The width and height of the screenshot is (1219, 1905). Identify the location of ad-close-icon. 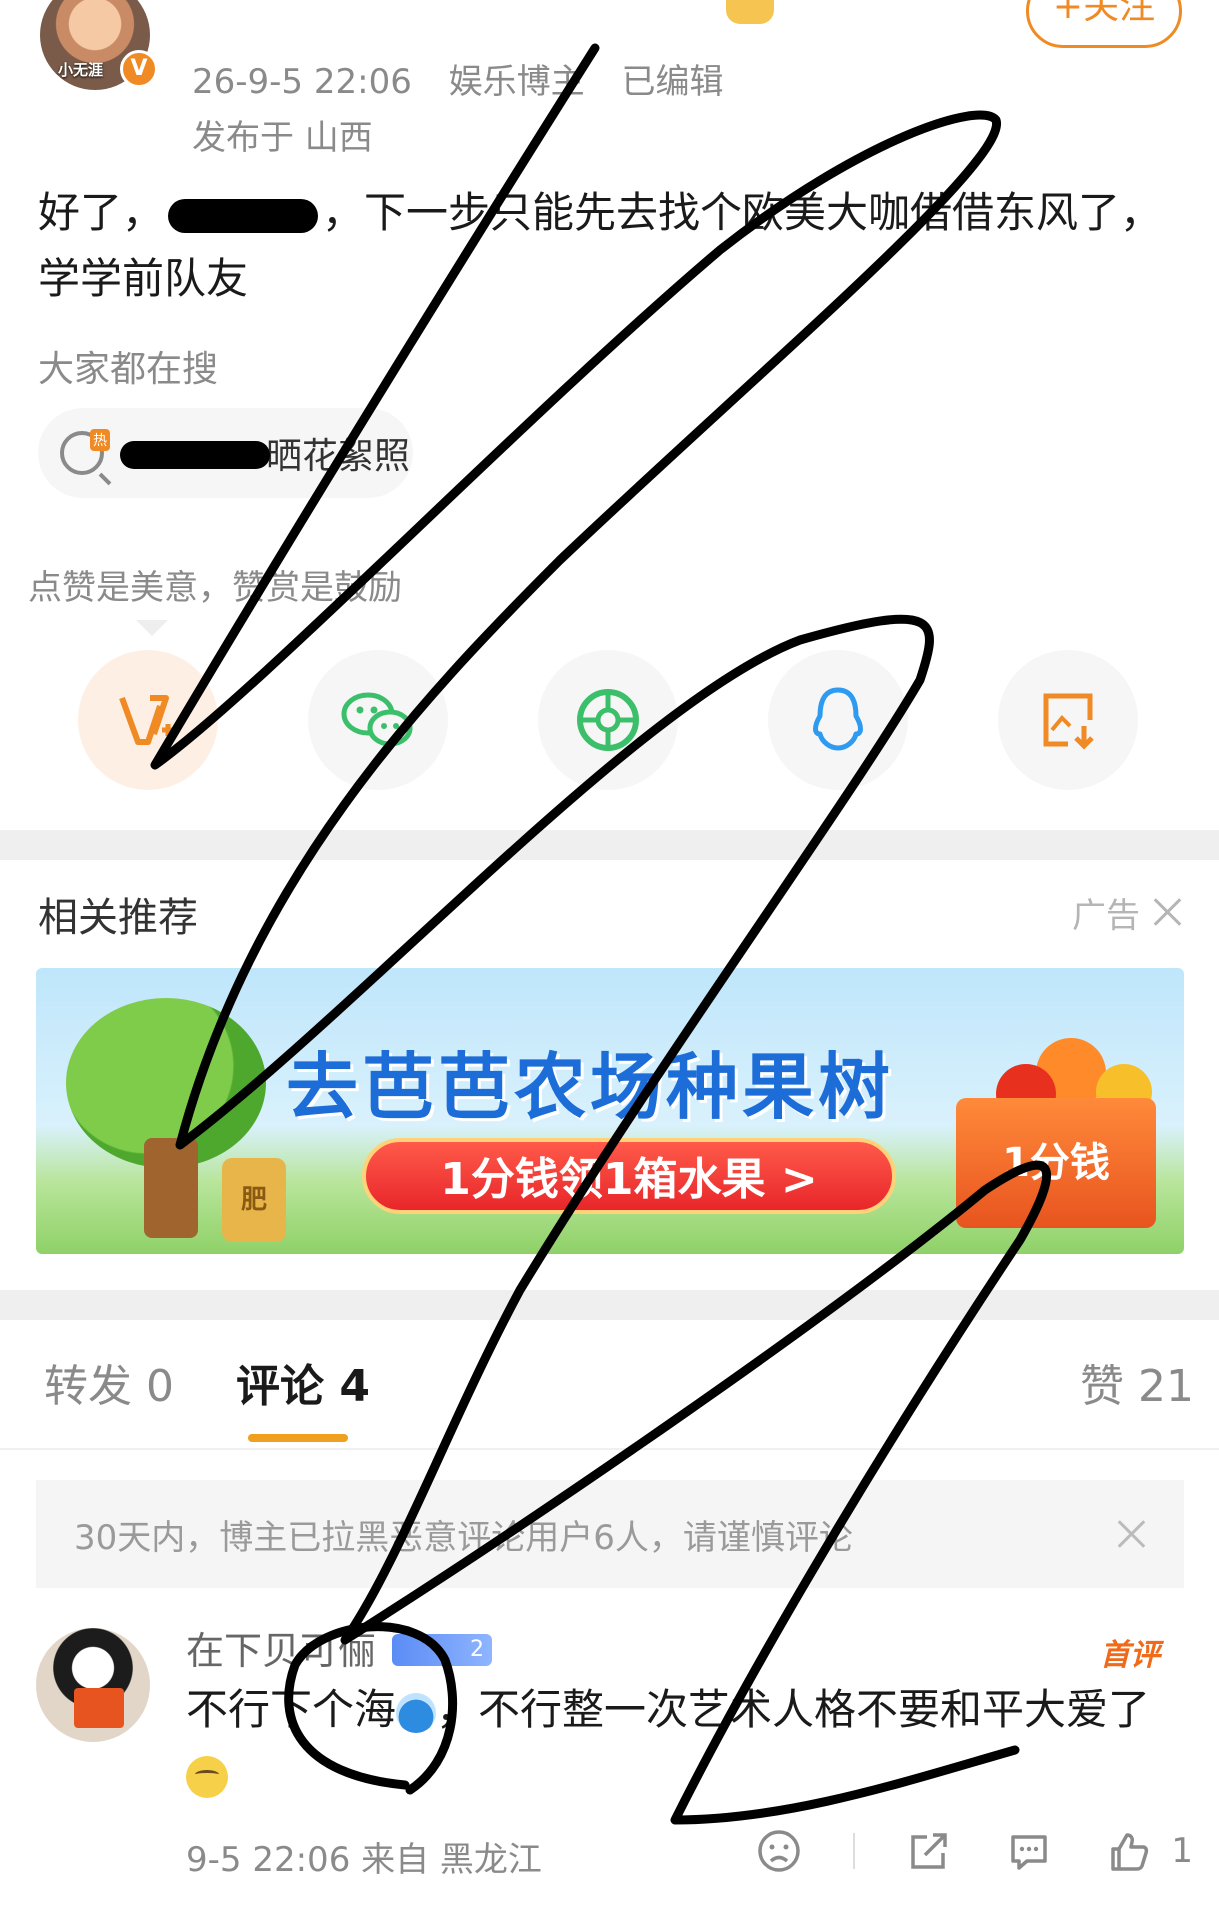
(1167, 911).